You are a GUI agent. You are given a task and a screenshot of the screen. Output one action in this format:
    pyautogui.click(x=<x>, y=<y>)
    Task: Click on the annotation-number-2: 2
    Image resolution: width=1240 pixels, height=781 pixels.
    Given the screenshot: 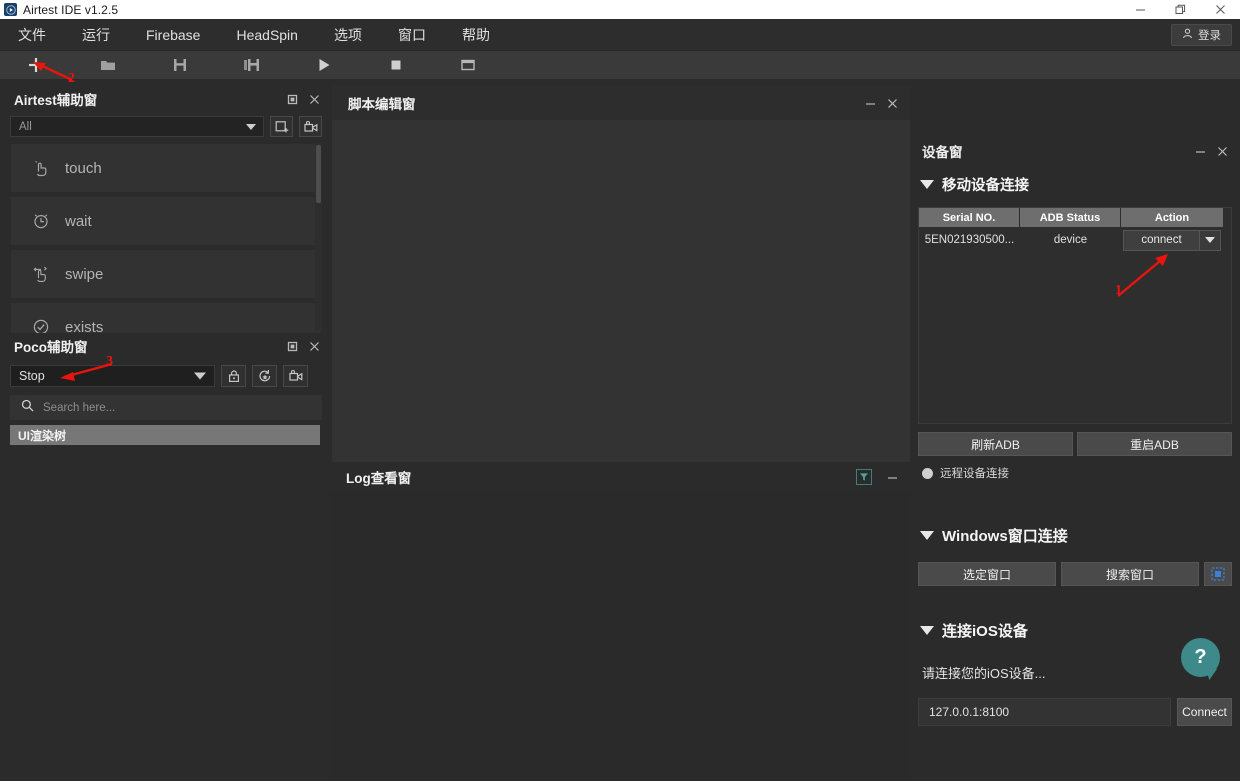 What is the action you would take?
    pyautogui.click(x=71, y=78)
    